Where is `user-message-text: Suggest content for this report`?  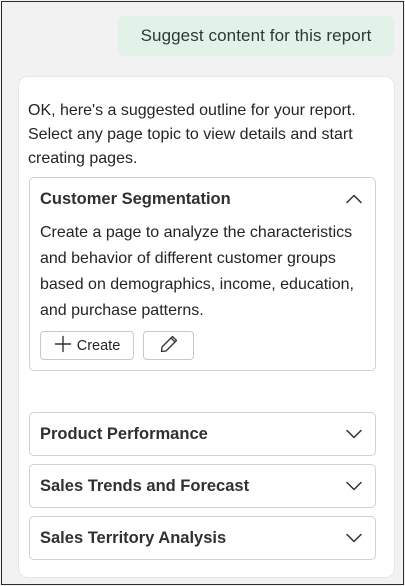 user-message-text: Suggest content for this report is located at coordinates (256, 35).